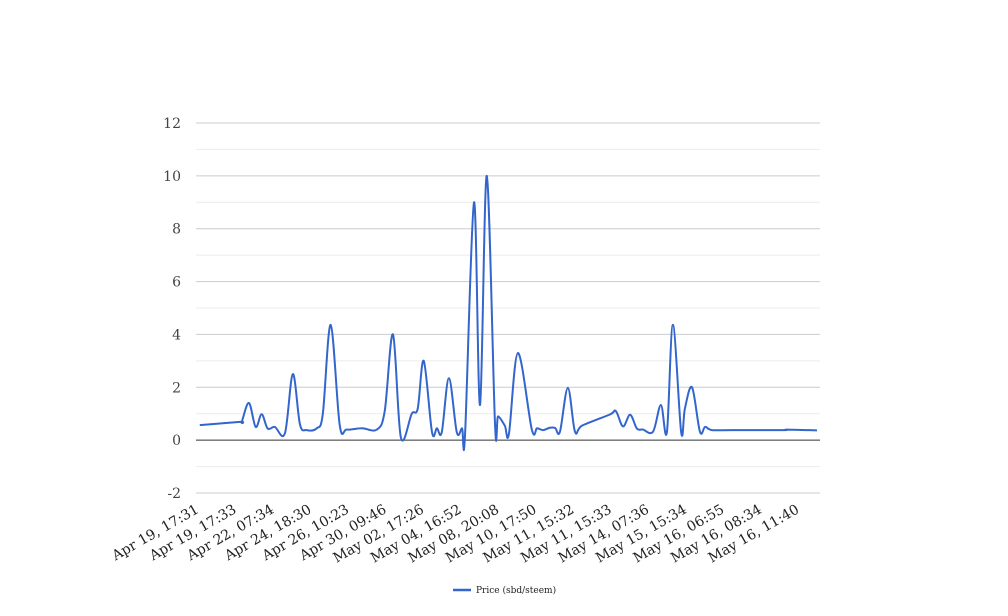  Describe the element at coordinates (172, 124) in the screenshot. I see `y-tick-label: 12` at that location.